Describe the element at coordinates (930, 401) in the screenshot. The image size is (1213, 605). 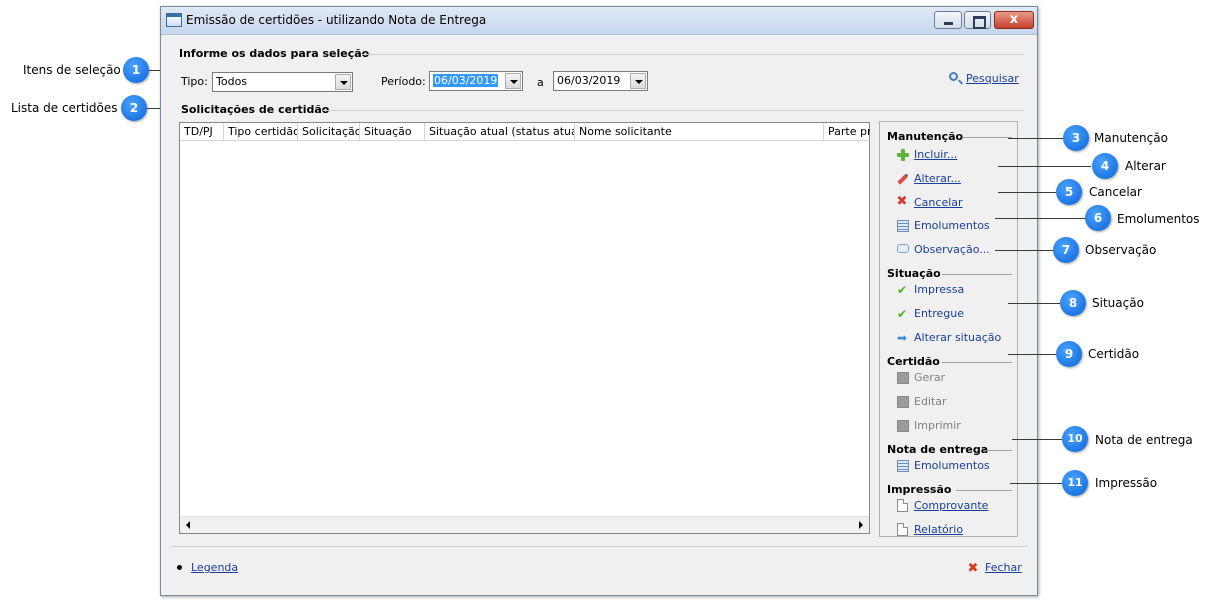
I see `editar-link: Editar` at that location.